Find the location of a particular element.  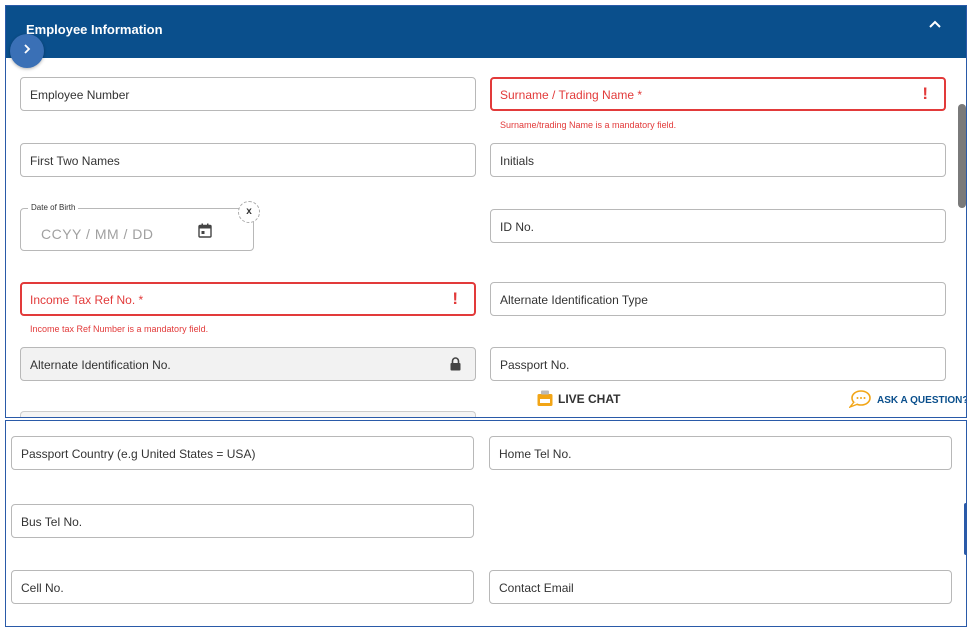

home-tel-field: Home Tel No. is located at coordinates (720, 453).